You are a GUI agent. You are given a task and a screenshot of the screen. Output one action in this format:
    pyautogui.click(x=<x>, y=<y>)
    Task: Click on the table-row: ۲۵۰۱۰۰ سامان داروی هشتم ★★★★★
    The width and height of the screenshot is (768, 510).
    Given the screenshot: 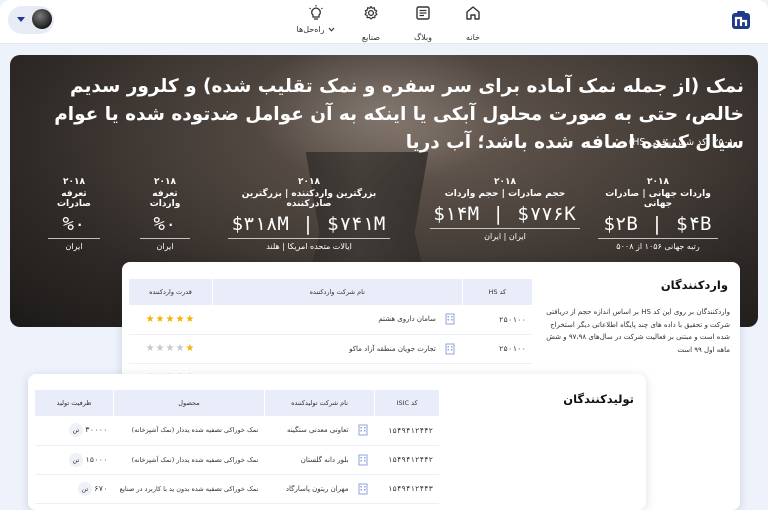 What is the action you would take?
    pyautogui.click(x=330, y=320)
    